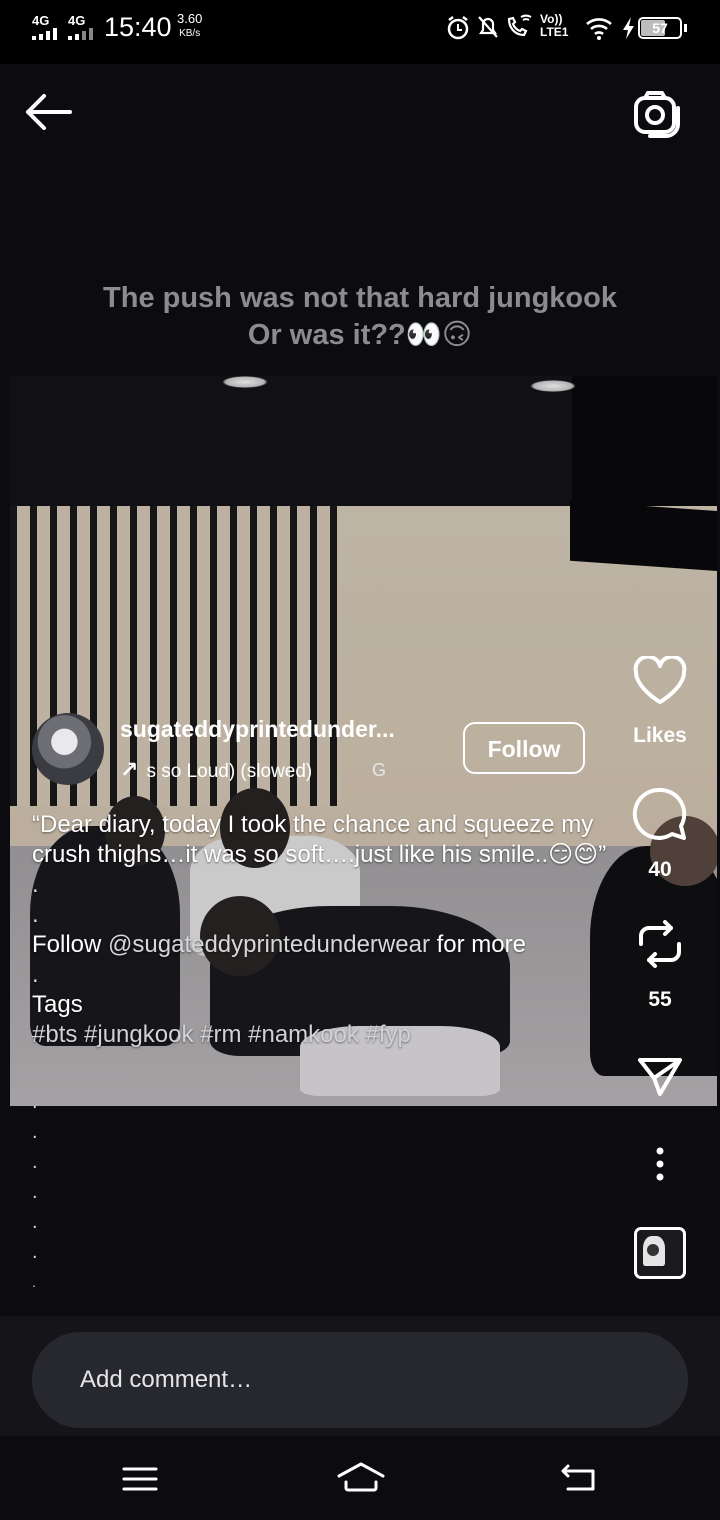 This screenshot has width=720, height=1520. Describe the element at coordinates (57, 1004) in the screenshot. I see `tags-label: Tags` at that location.